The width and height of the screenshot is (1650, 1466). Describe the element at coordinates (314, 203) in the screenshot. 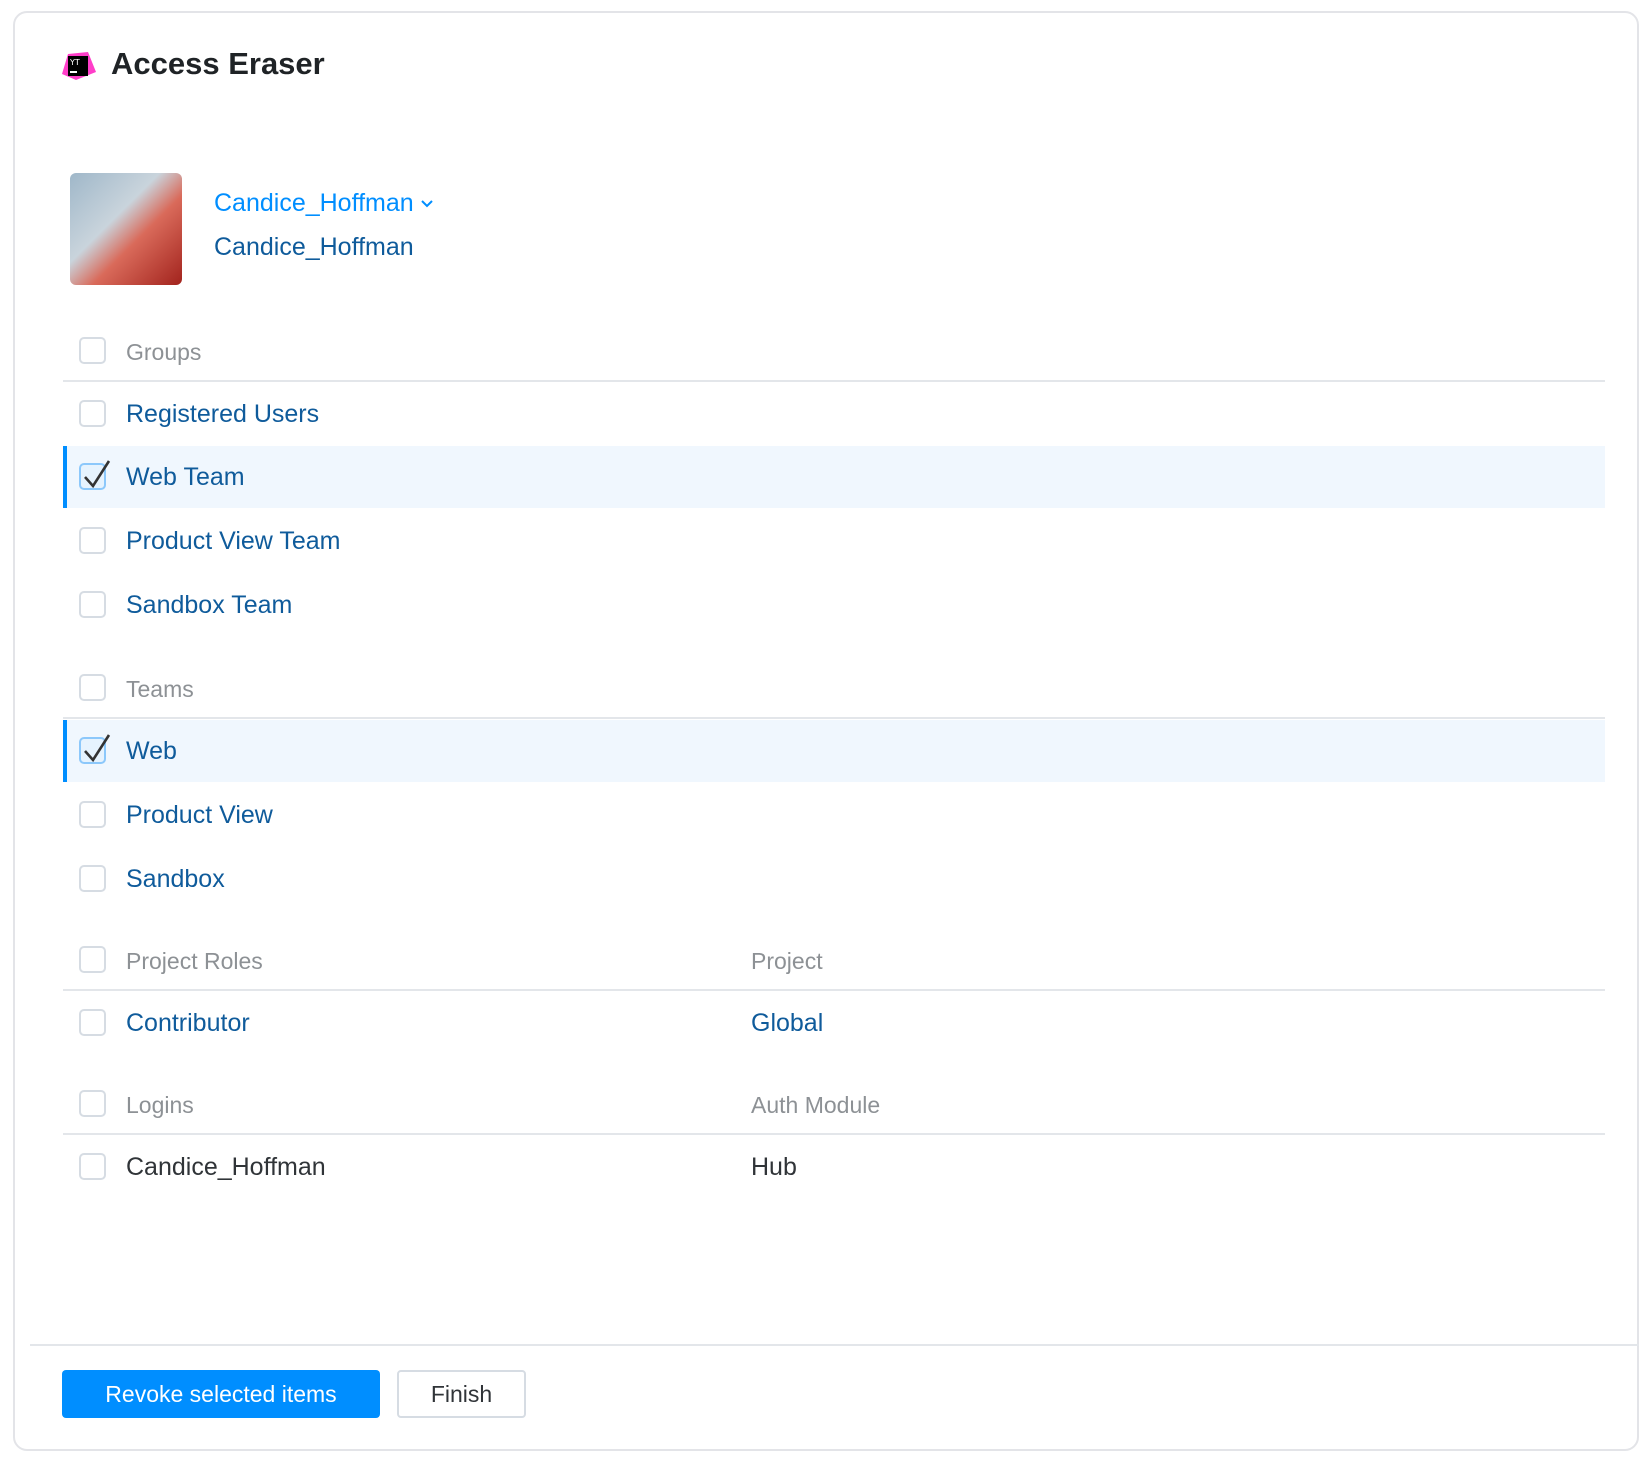

I see `user-selector-label: Candice_Hoffman` at that location.